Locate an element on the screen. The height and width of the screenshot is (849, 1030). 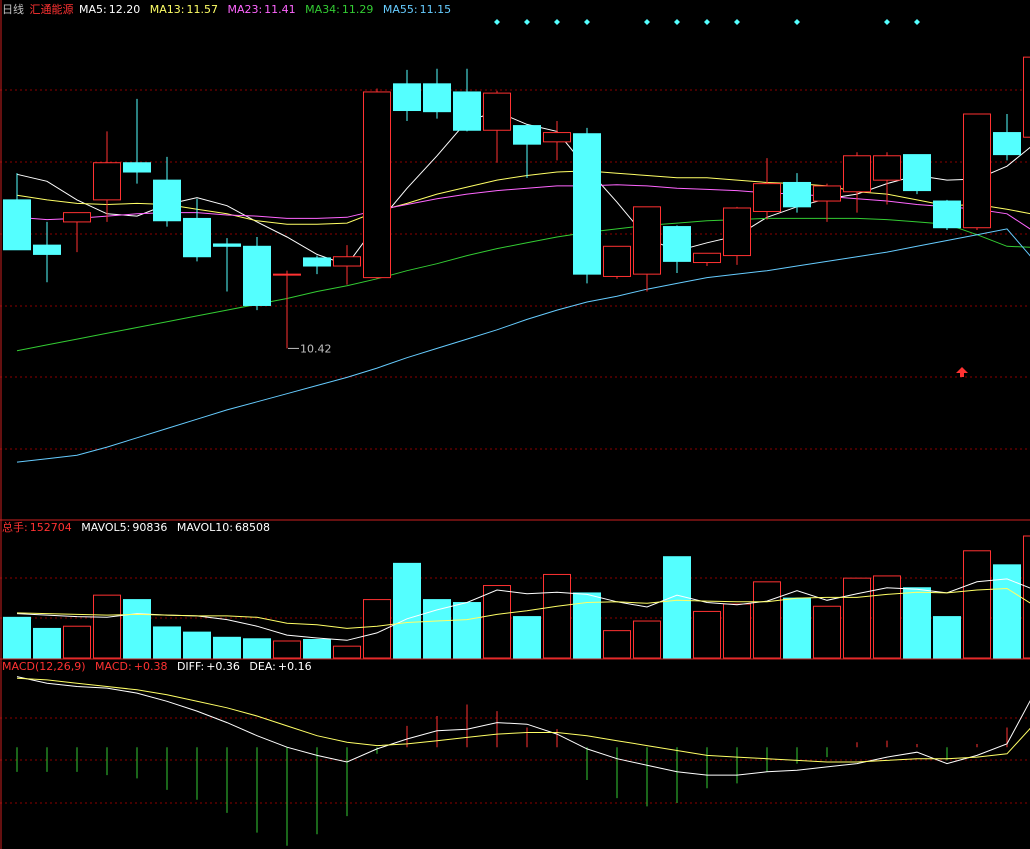
diff-line is located at coordinates (523, 726).